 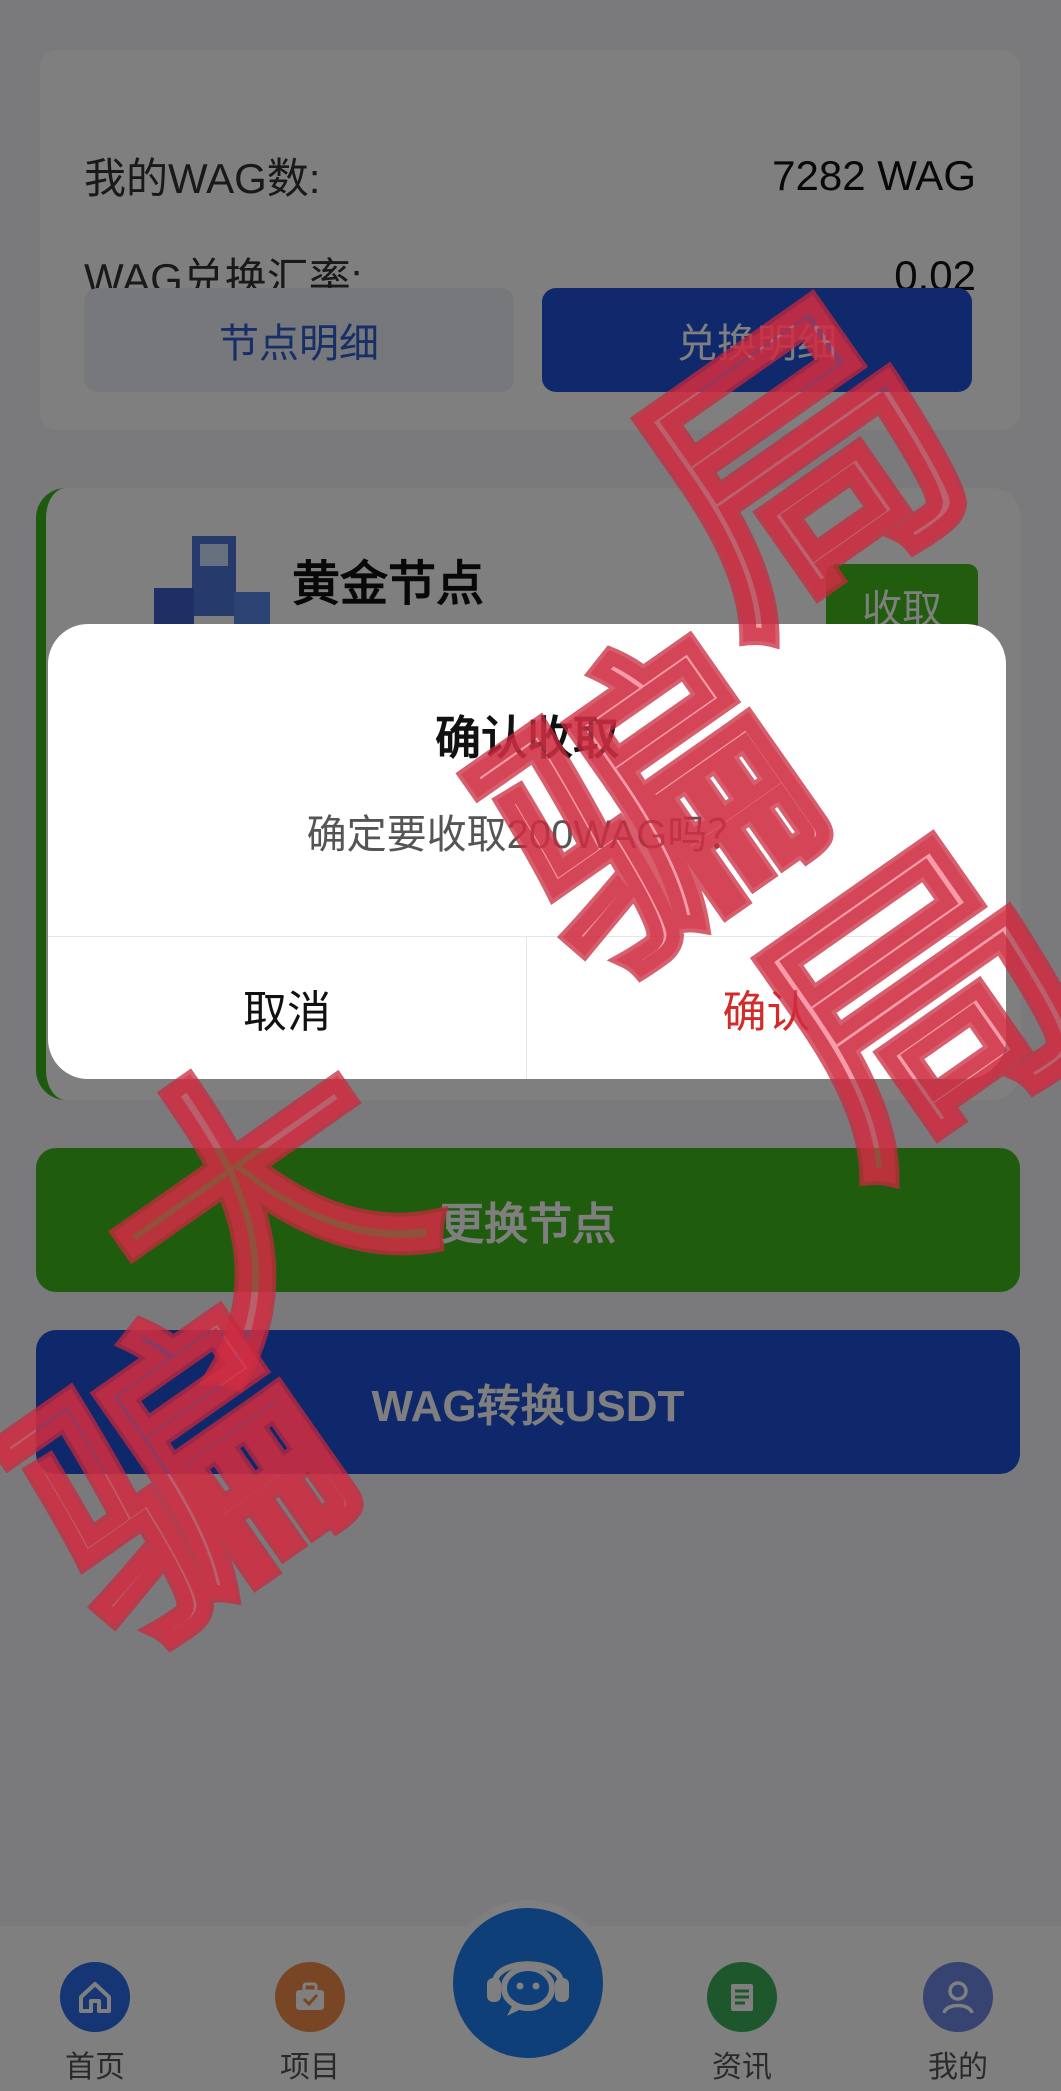 What do you see at coordinates (527, 835) in the screenshot?
I see `dialog-message: 确定要收取200WAG吗？` at bounding box center [527, 835].